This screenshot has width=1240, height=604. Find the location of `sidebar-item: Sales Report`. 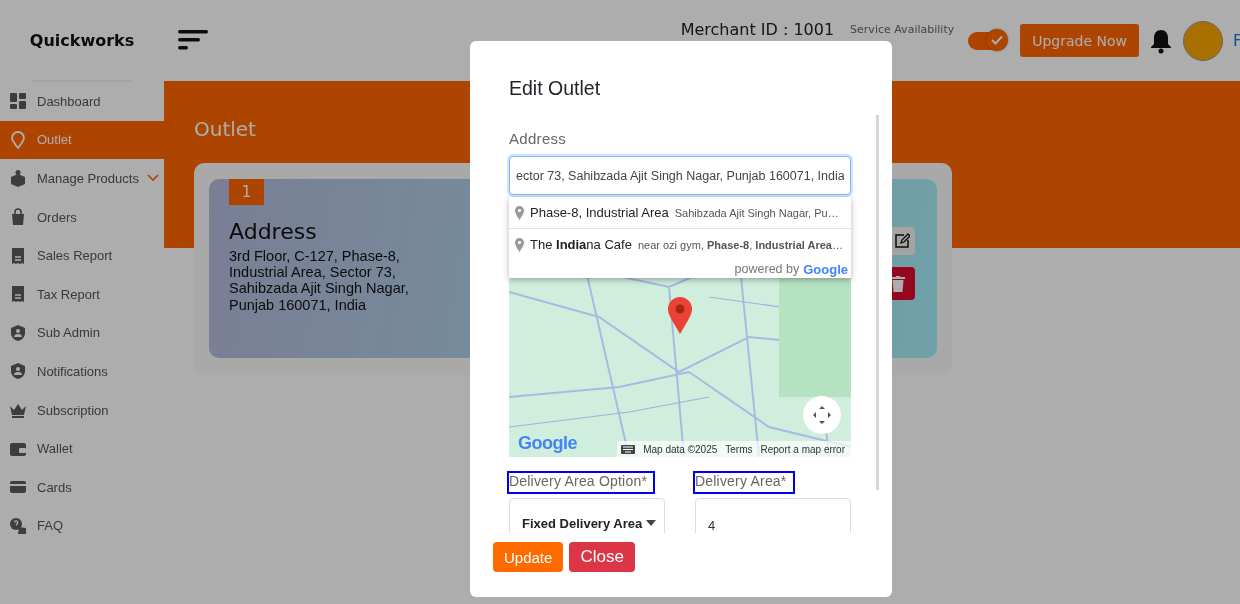

sidebar-item: Sales Report is located at coordinates (82, 255).